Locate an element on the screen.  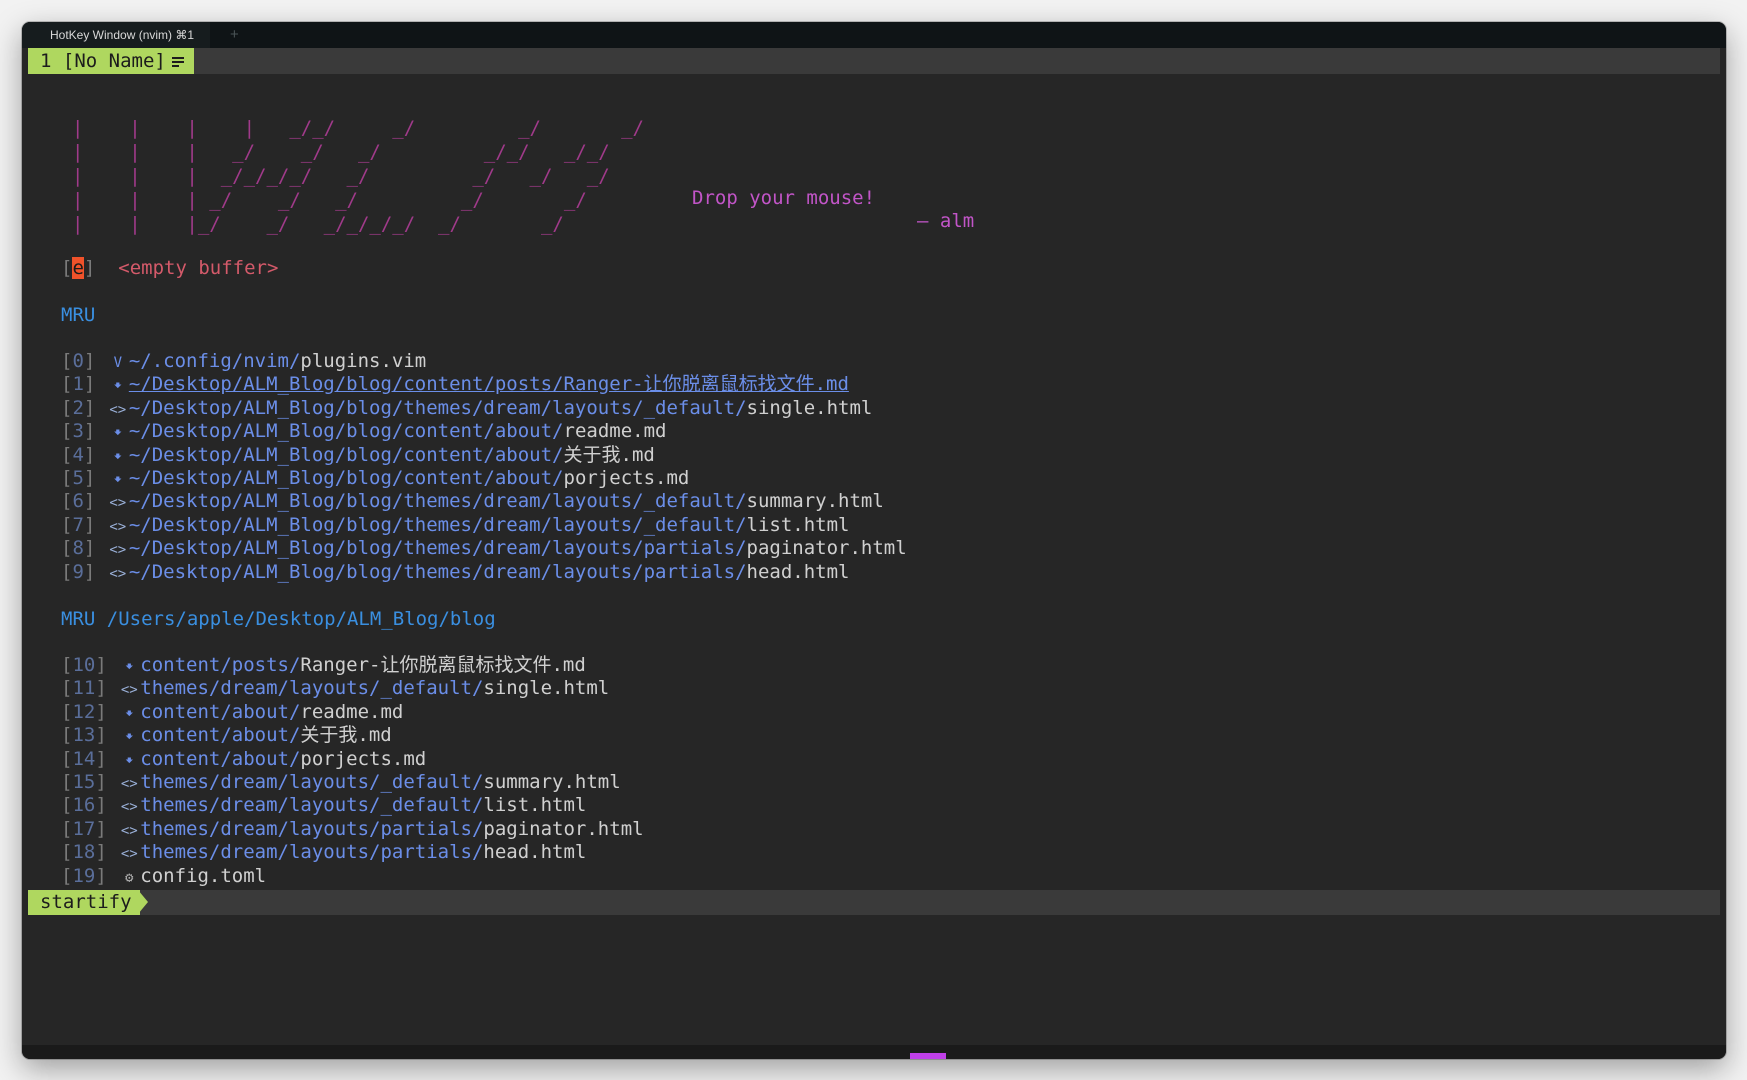
item-index: 11 is located at coordinates (84, 688).